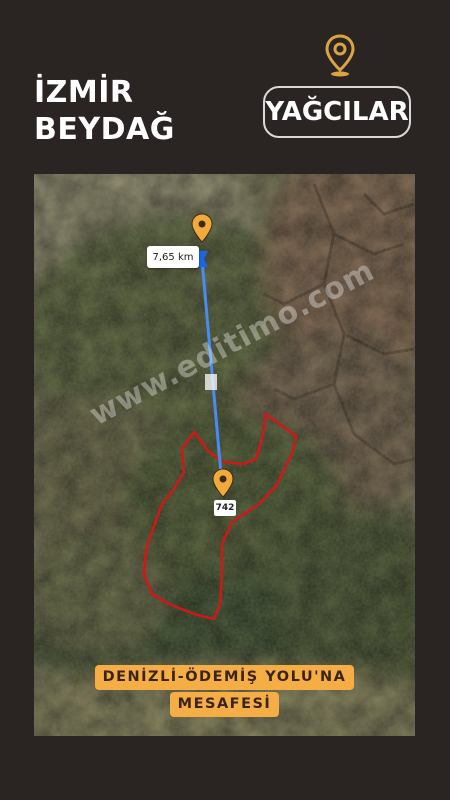 The width and height of the screenshot is (450, 800). What do you see at coordinates (224, 677) in the screenshot?
I see `caption-line-1: DENİZLİ-ÖDEMİŞ YOLU'NA` at bounding box center [224, 677].